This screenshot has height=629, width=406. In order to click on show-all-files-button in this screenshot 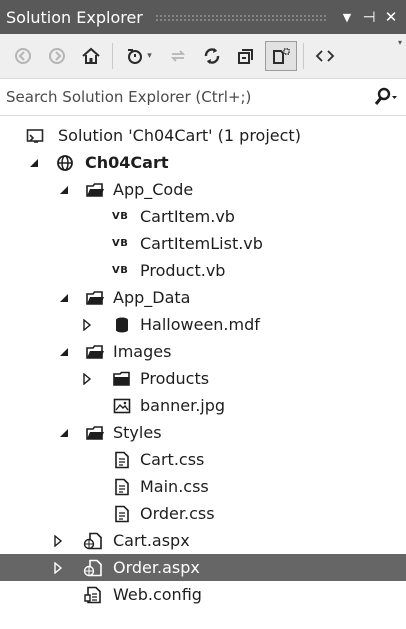, I will do `click(281, 56)`.